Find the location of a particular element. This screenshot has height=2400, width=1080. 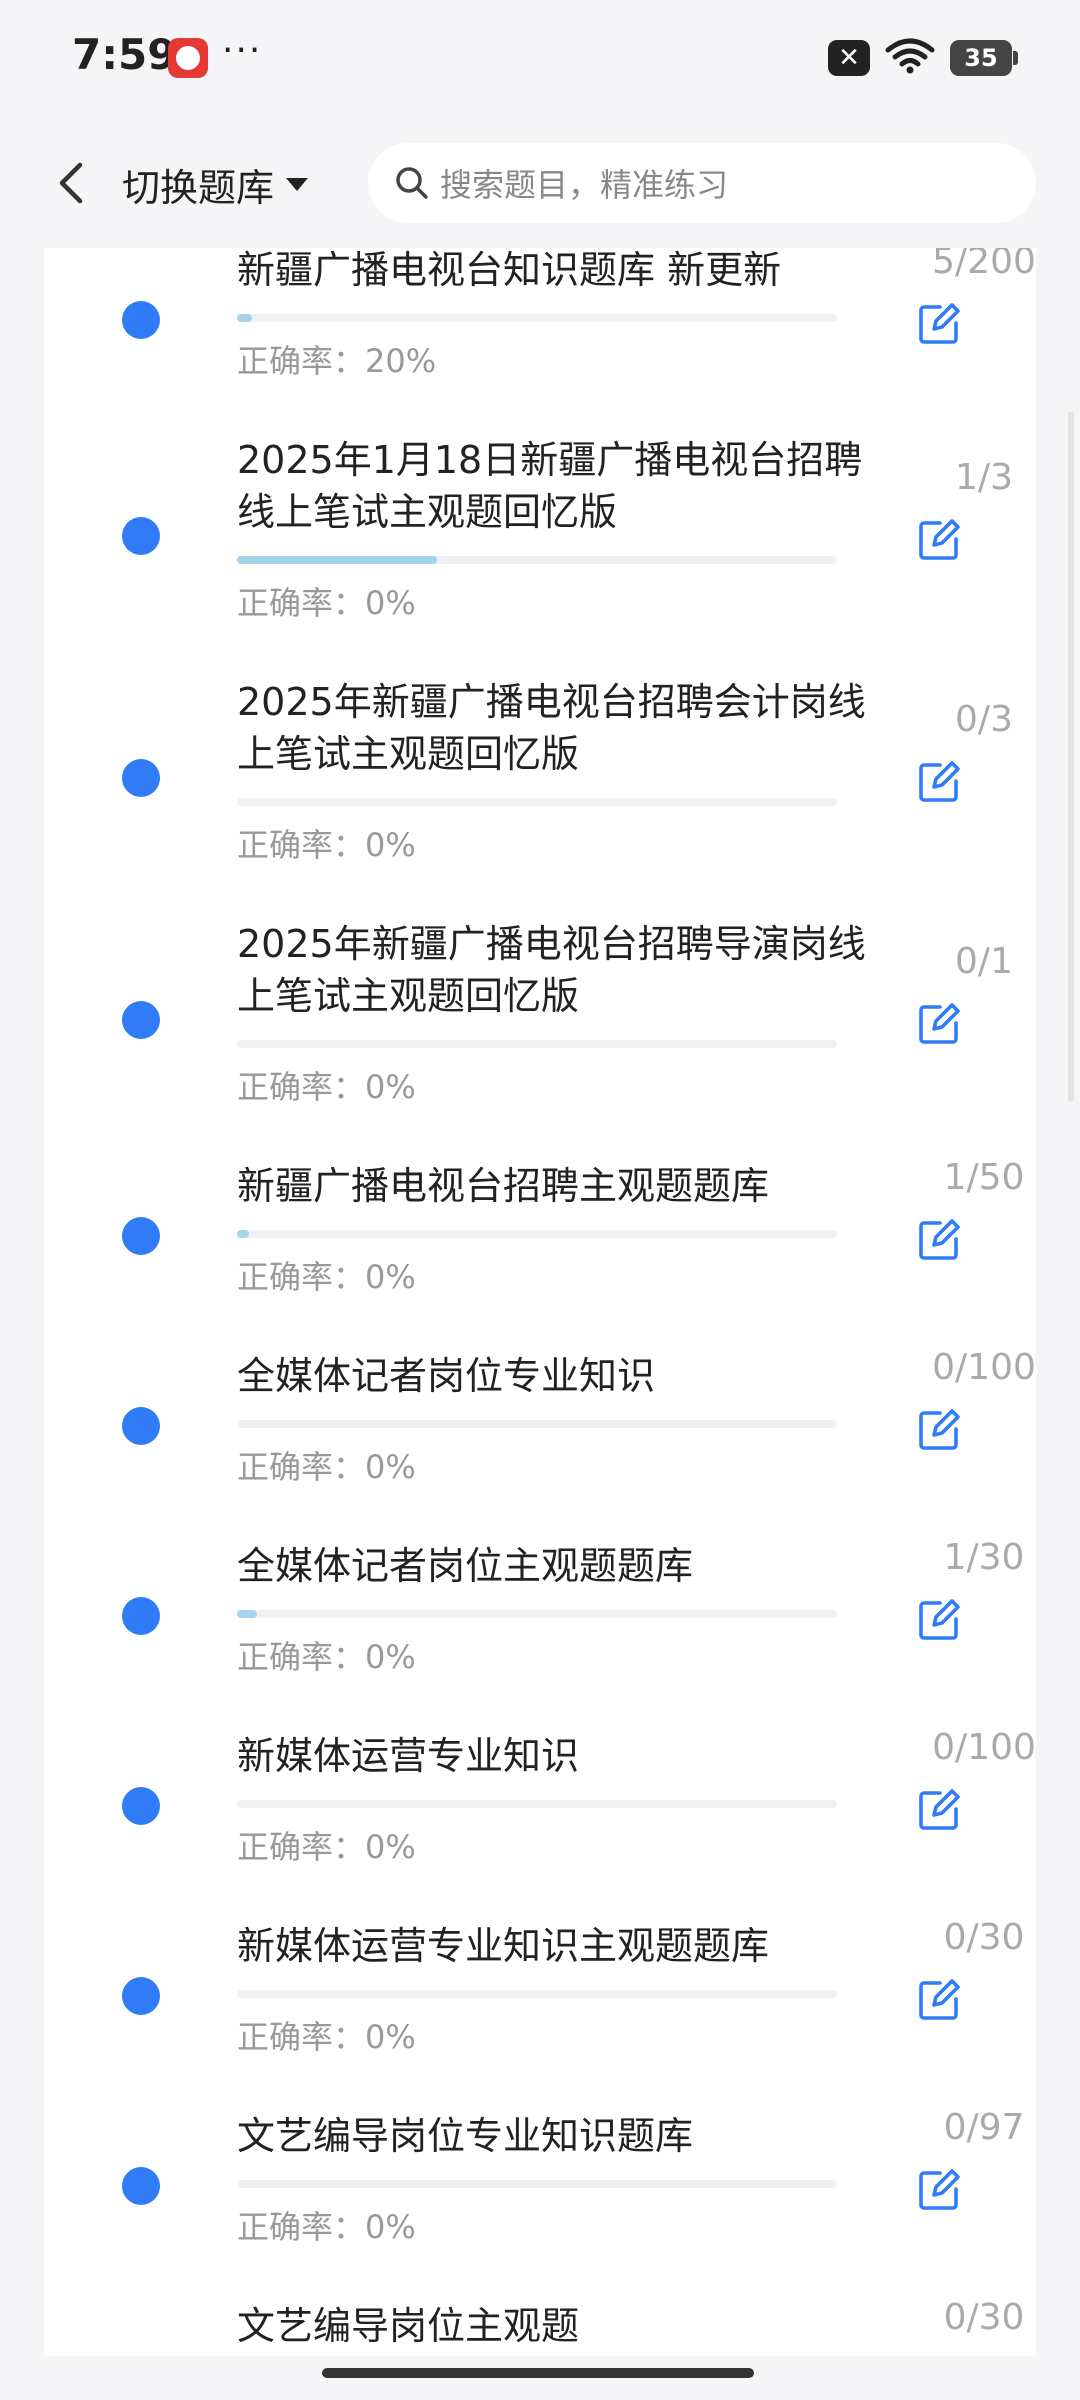

list-item: 新疆广播电视台知识题库 新更新 正确率：20% 5/200 is located at coordinates (540, 323).